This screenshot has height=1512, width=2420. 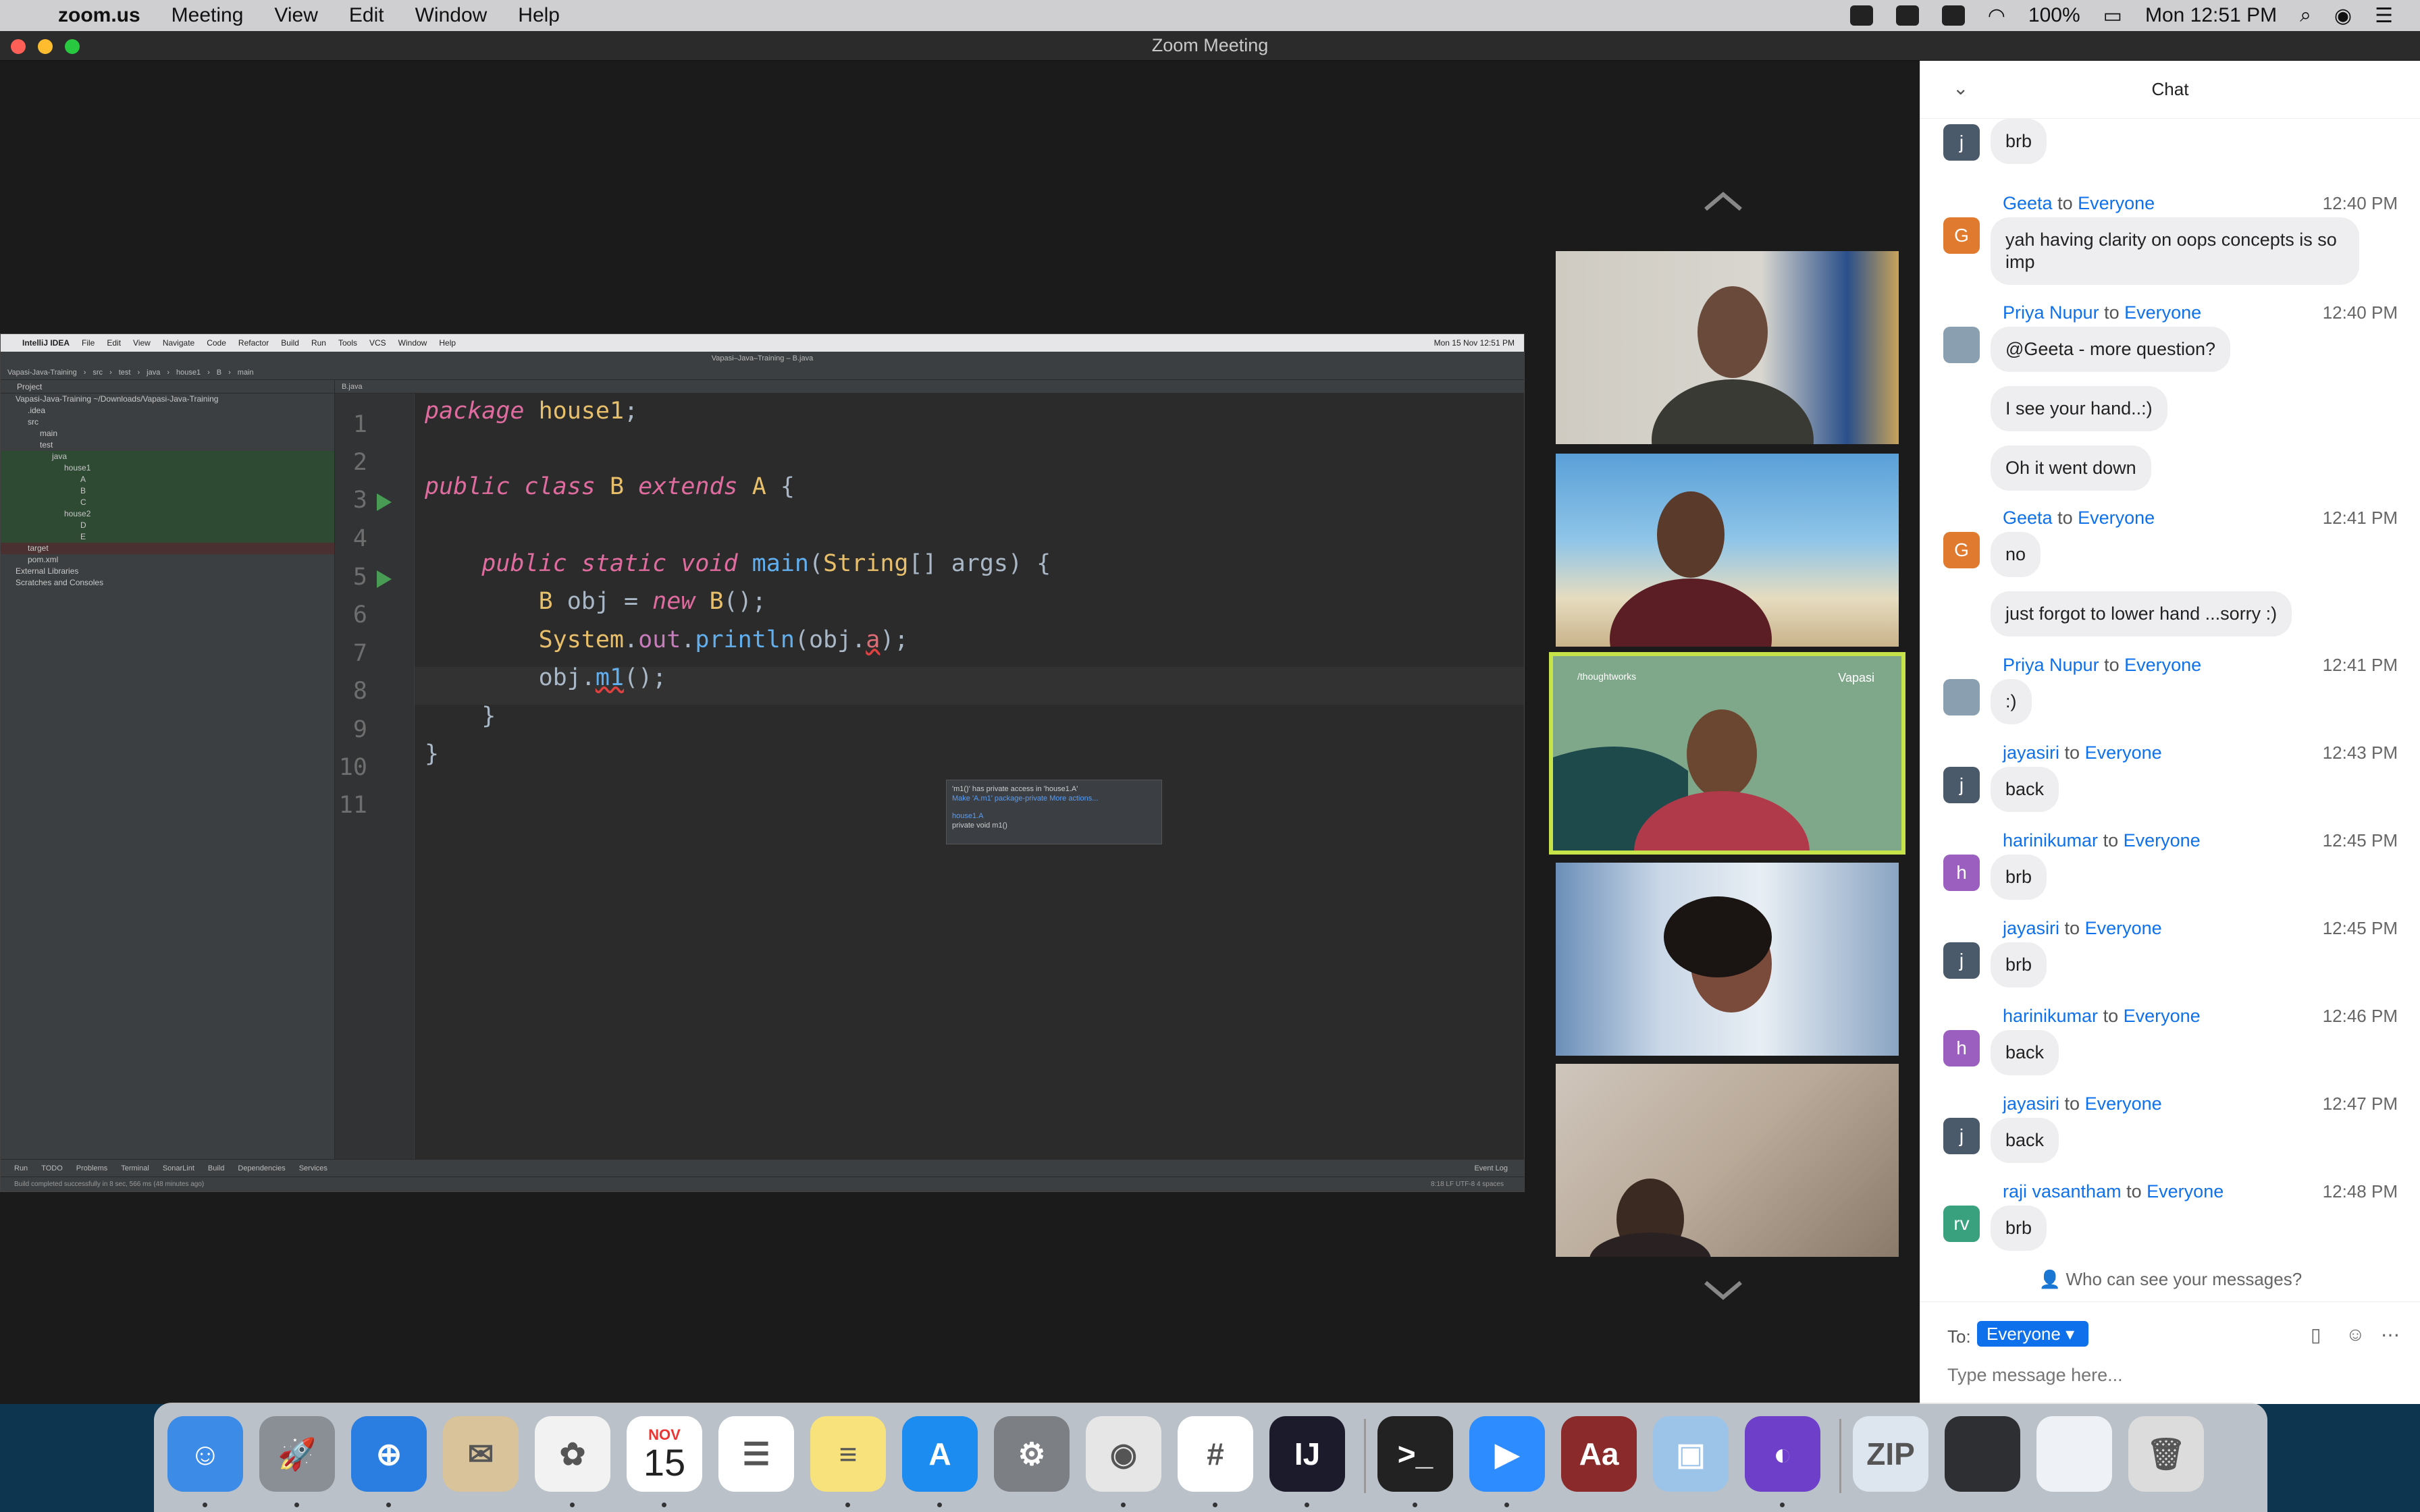 I want to click on intellij-dock-icon: IJ, so click(x=1307, y=1454).